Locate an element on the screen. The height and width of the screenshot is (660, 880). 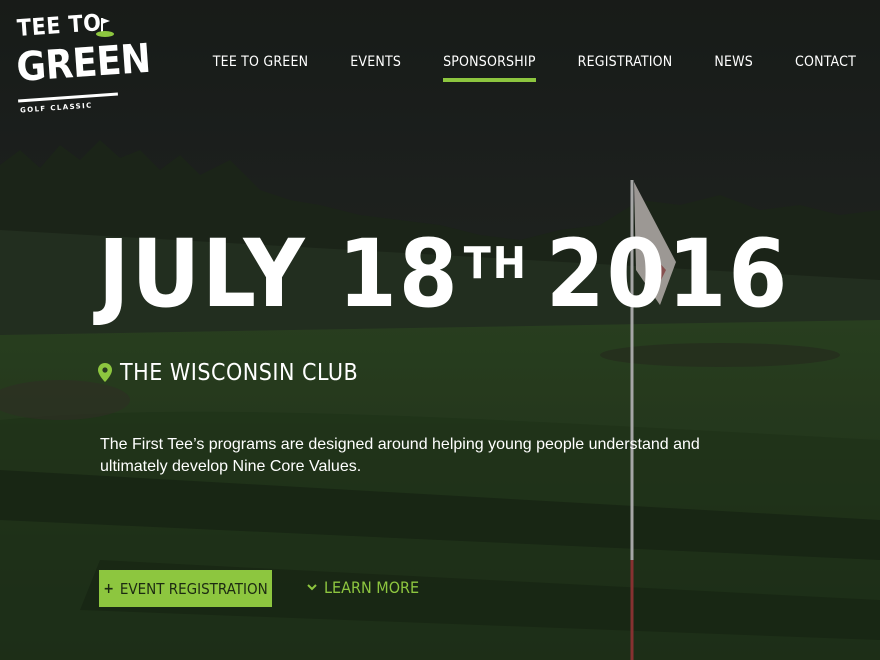
logo-line-2: GREEN is located at coordinates (83, 63).